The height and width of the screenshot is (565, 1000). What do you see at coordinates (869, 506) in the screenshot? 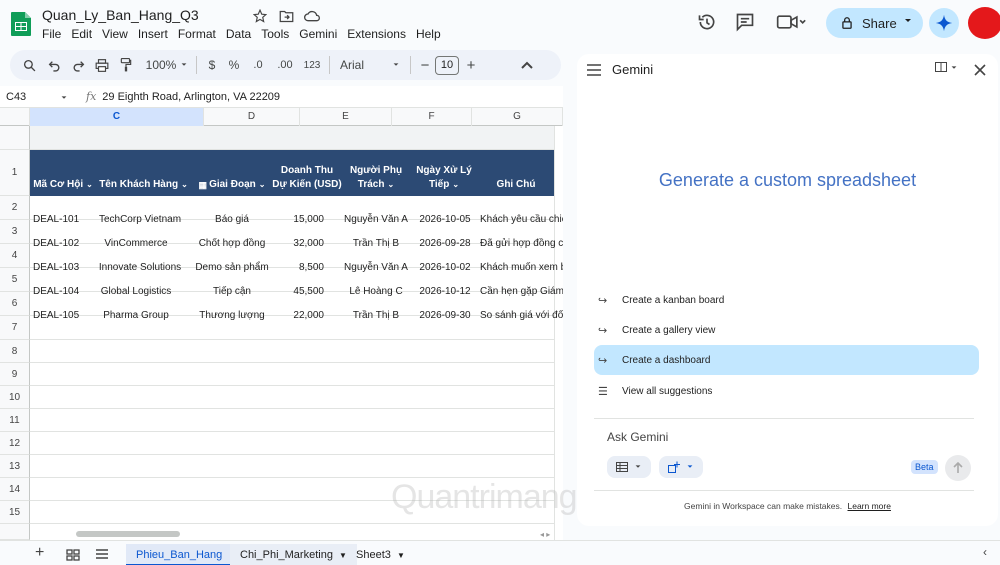
I see `learn-more-link: Learn more` at bounding box center [869, 506].